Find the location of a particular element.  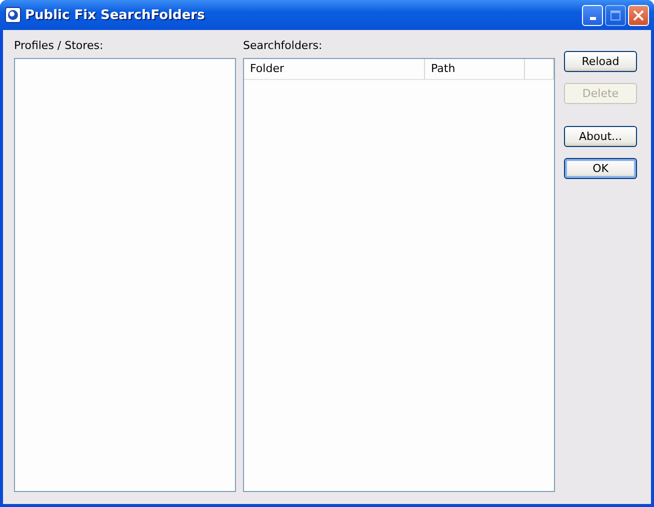

profiles-label: Profiles / Stores: is located at coordinates (59, 46).